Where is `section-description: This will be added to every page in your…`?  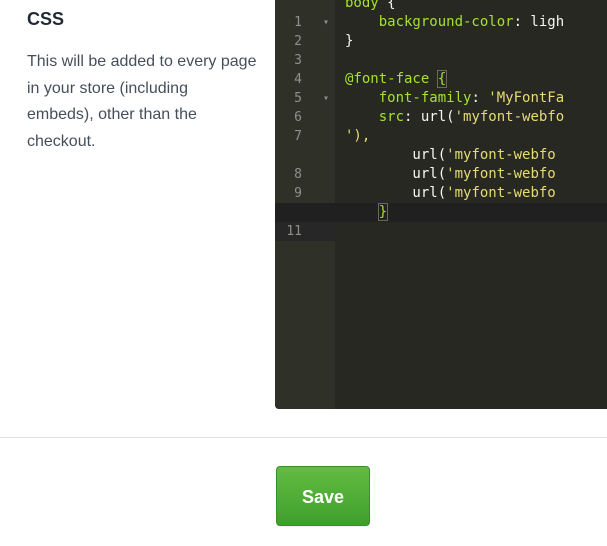 section-description: This will be added to every page in your… is located at coordinates (142, 101).